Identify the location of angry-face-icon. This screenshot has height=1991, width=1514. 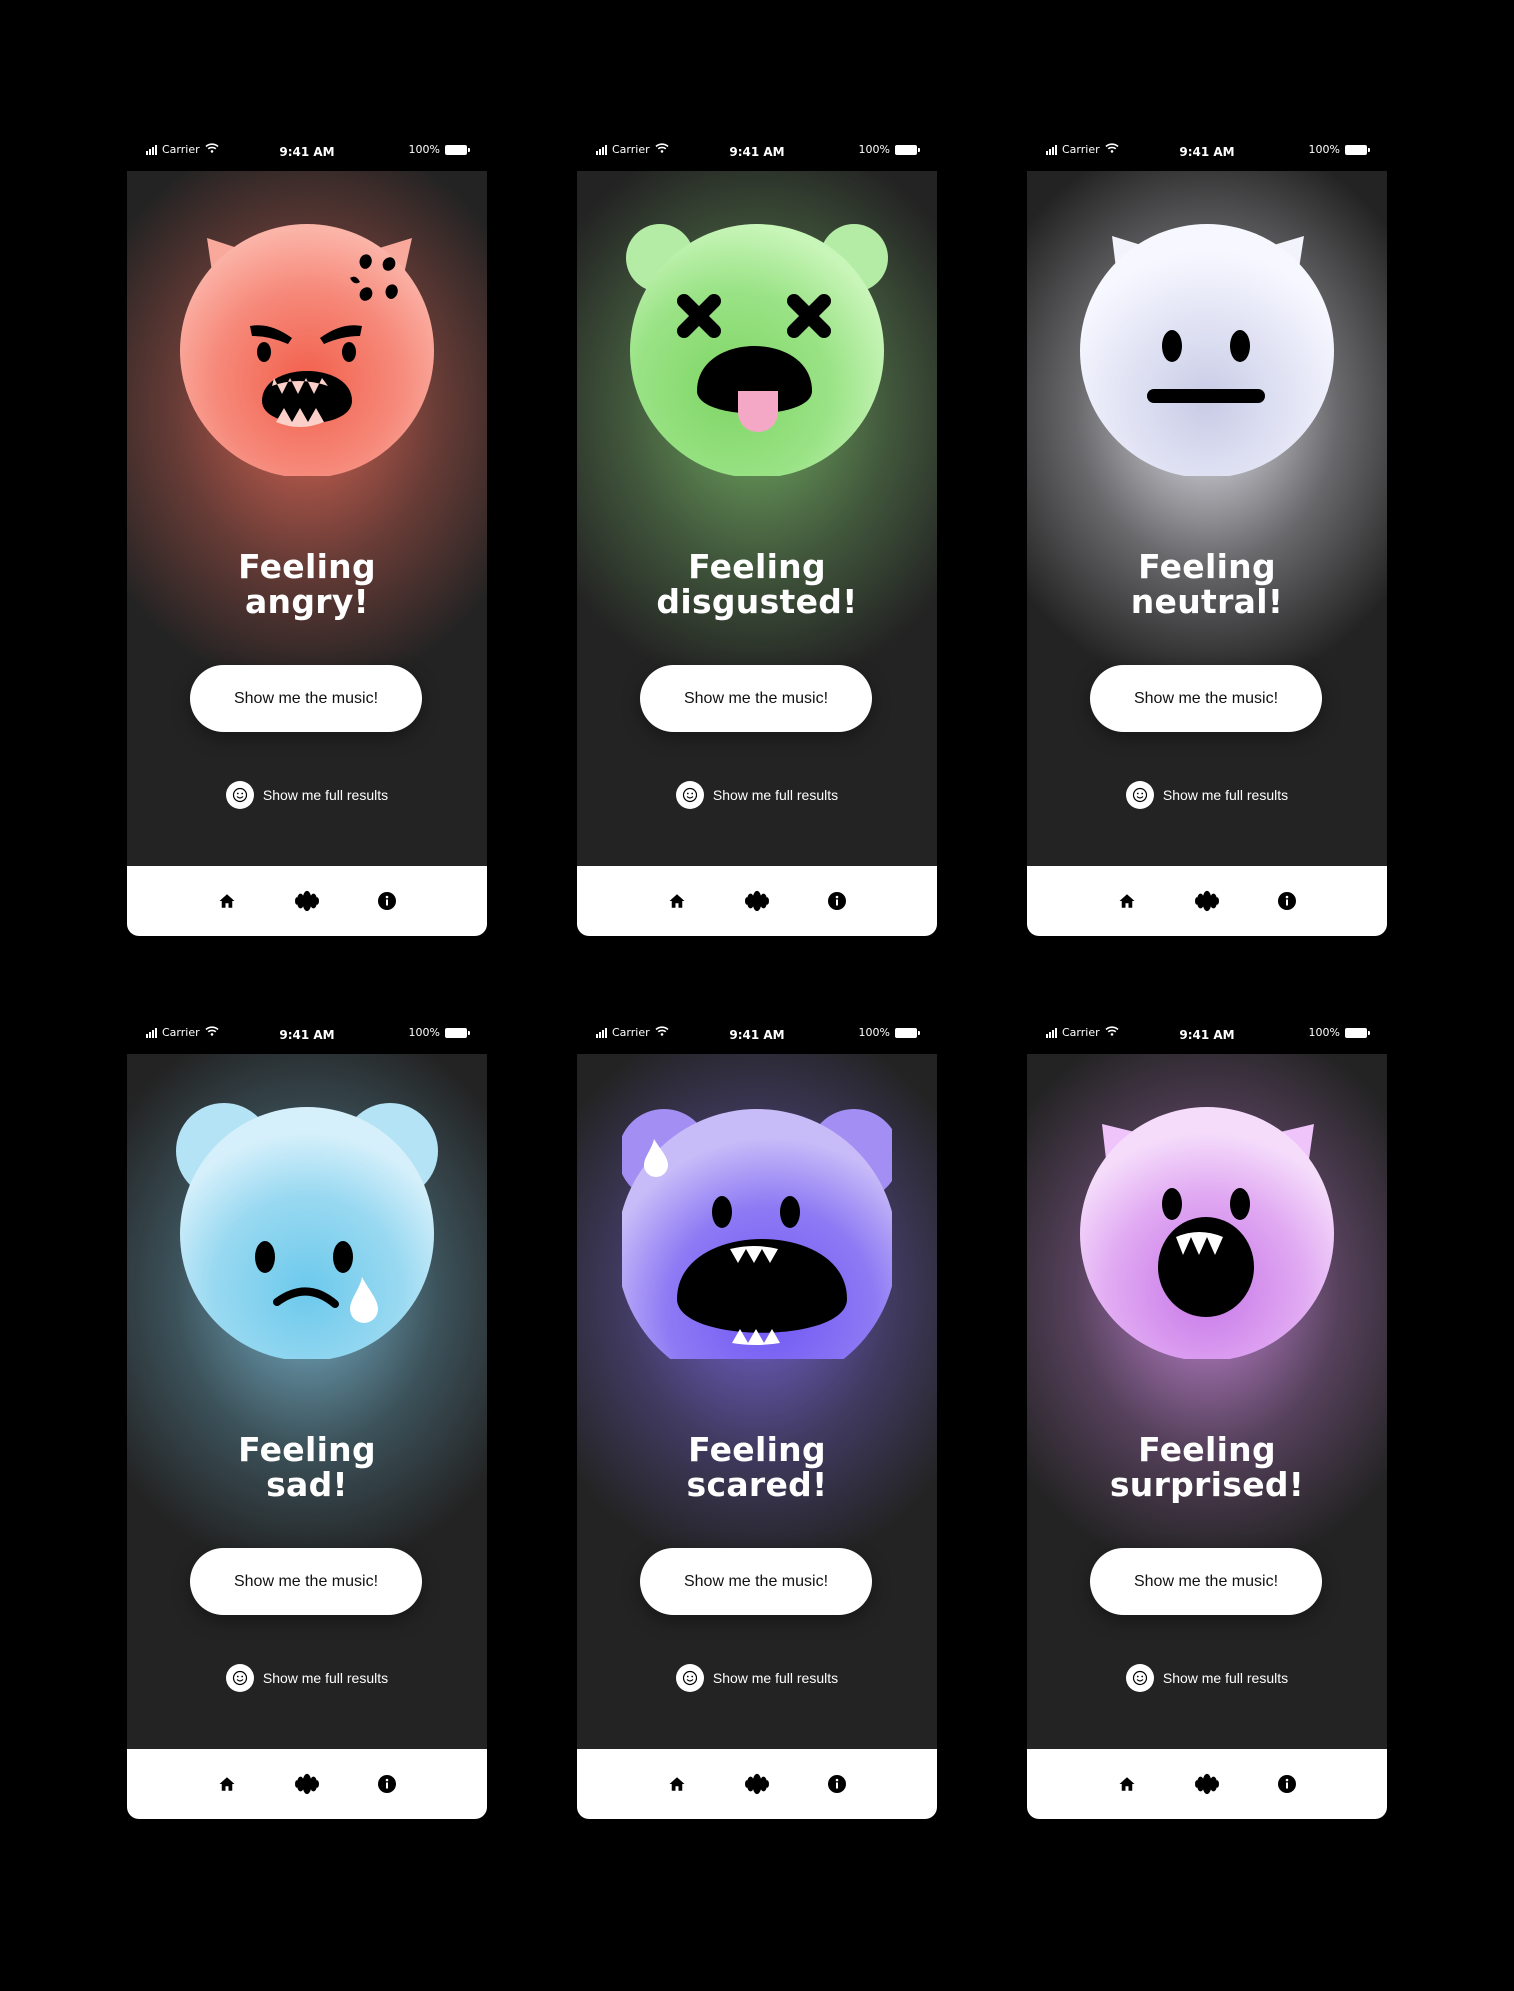
(307, 347).